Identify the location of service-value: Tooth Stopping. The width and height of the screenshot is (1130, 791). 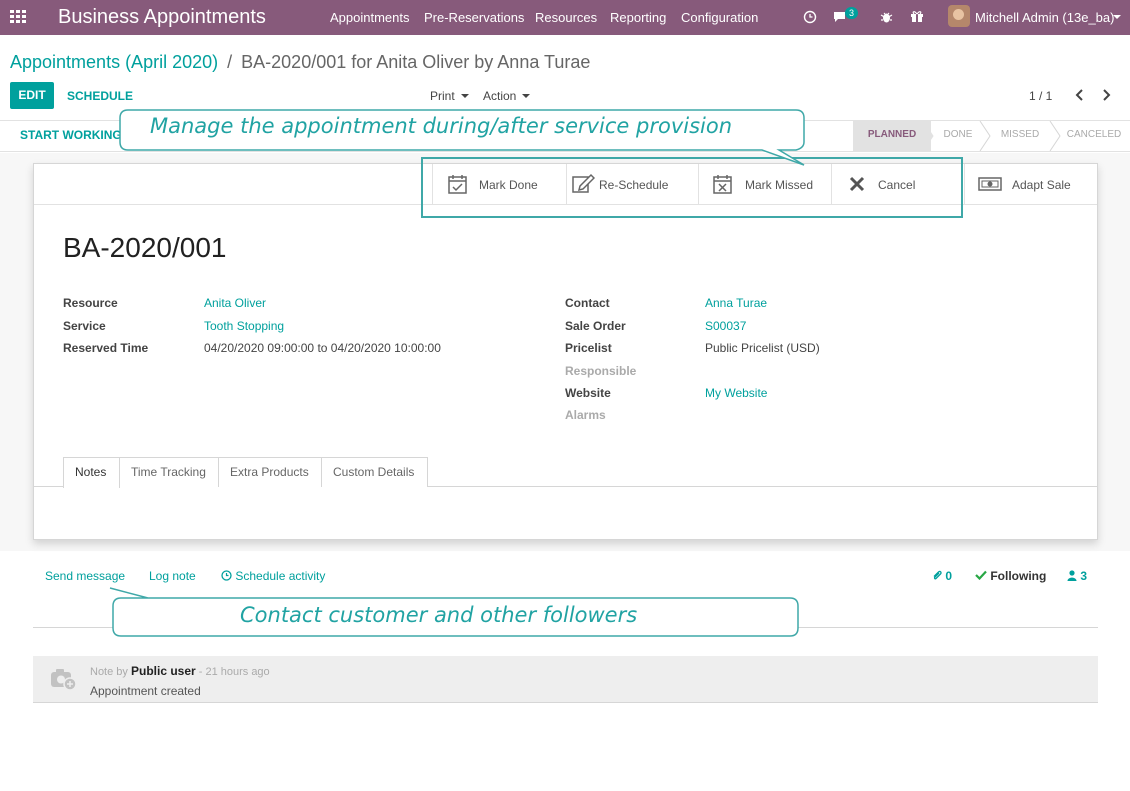
(244, 326).